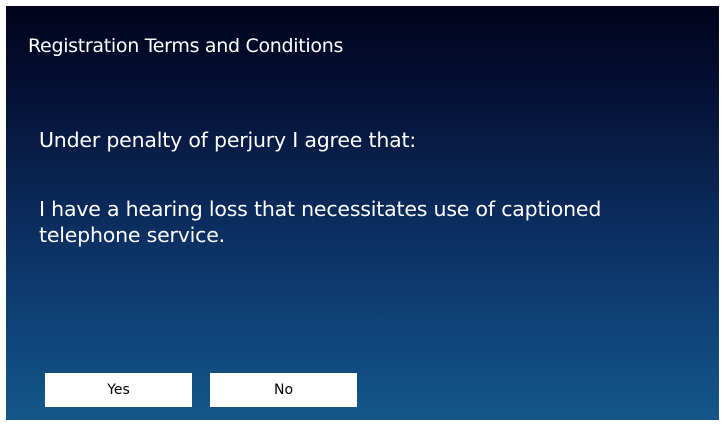 This screenshot has width=725, height=426. I want to click on perjury-intro-text: Under penalty of perjury I agree that:, so click(228, 140).